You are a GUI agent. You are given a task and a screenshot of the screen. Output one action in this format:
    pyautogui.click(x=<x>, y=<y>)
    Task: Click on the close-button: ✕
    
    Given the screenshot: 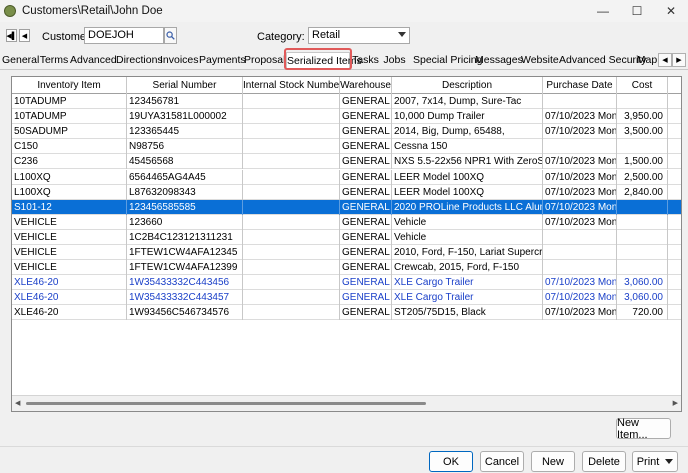 What is the action you would take?
    pyautogui.click(x=671, y=11)
    